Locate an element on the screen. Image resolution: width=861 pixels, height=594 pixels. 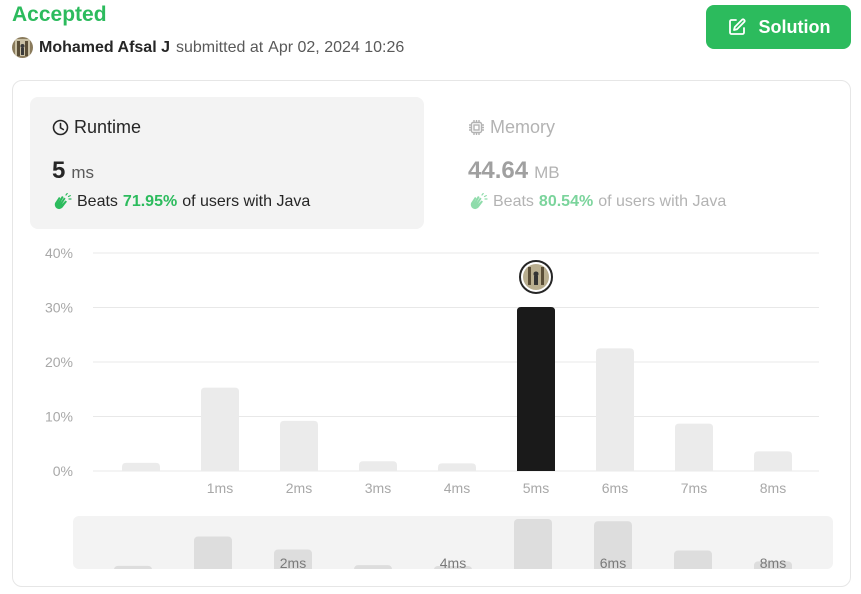
overview-tick-label: 6ms is located at coordinates (613, 562).